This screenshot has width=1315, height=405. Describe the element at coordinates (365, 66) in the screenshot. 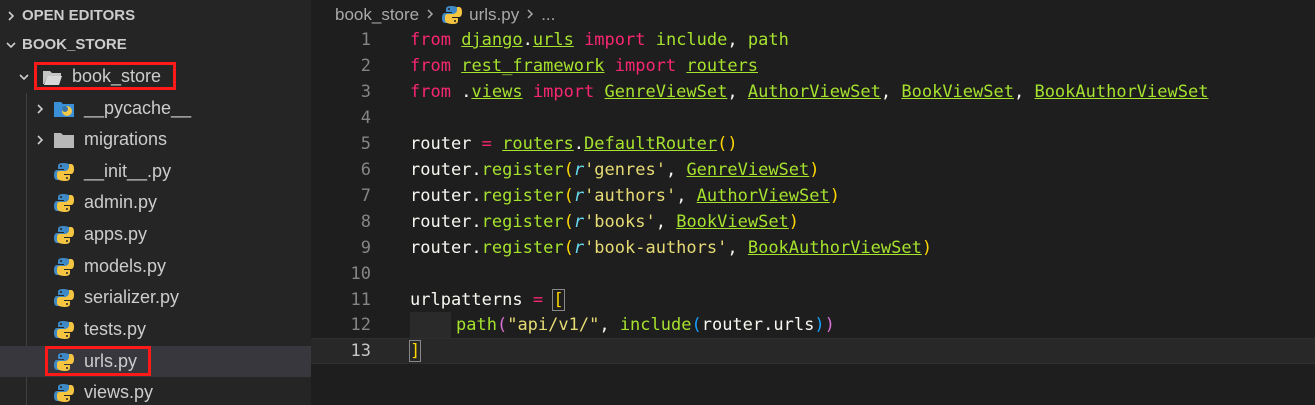

I see `line-number: 2` at that location.